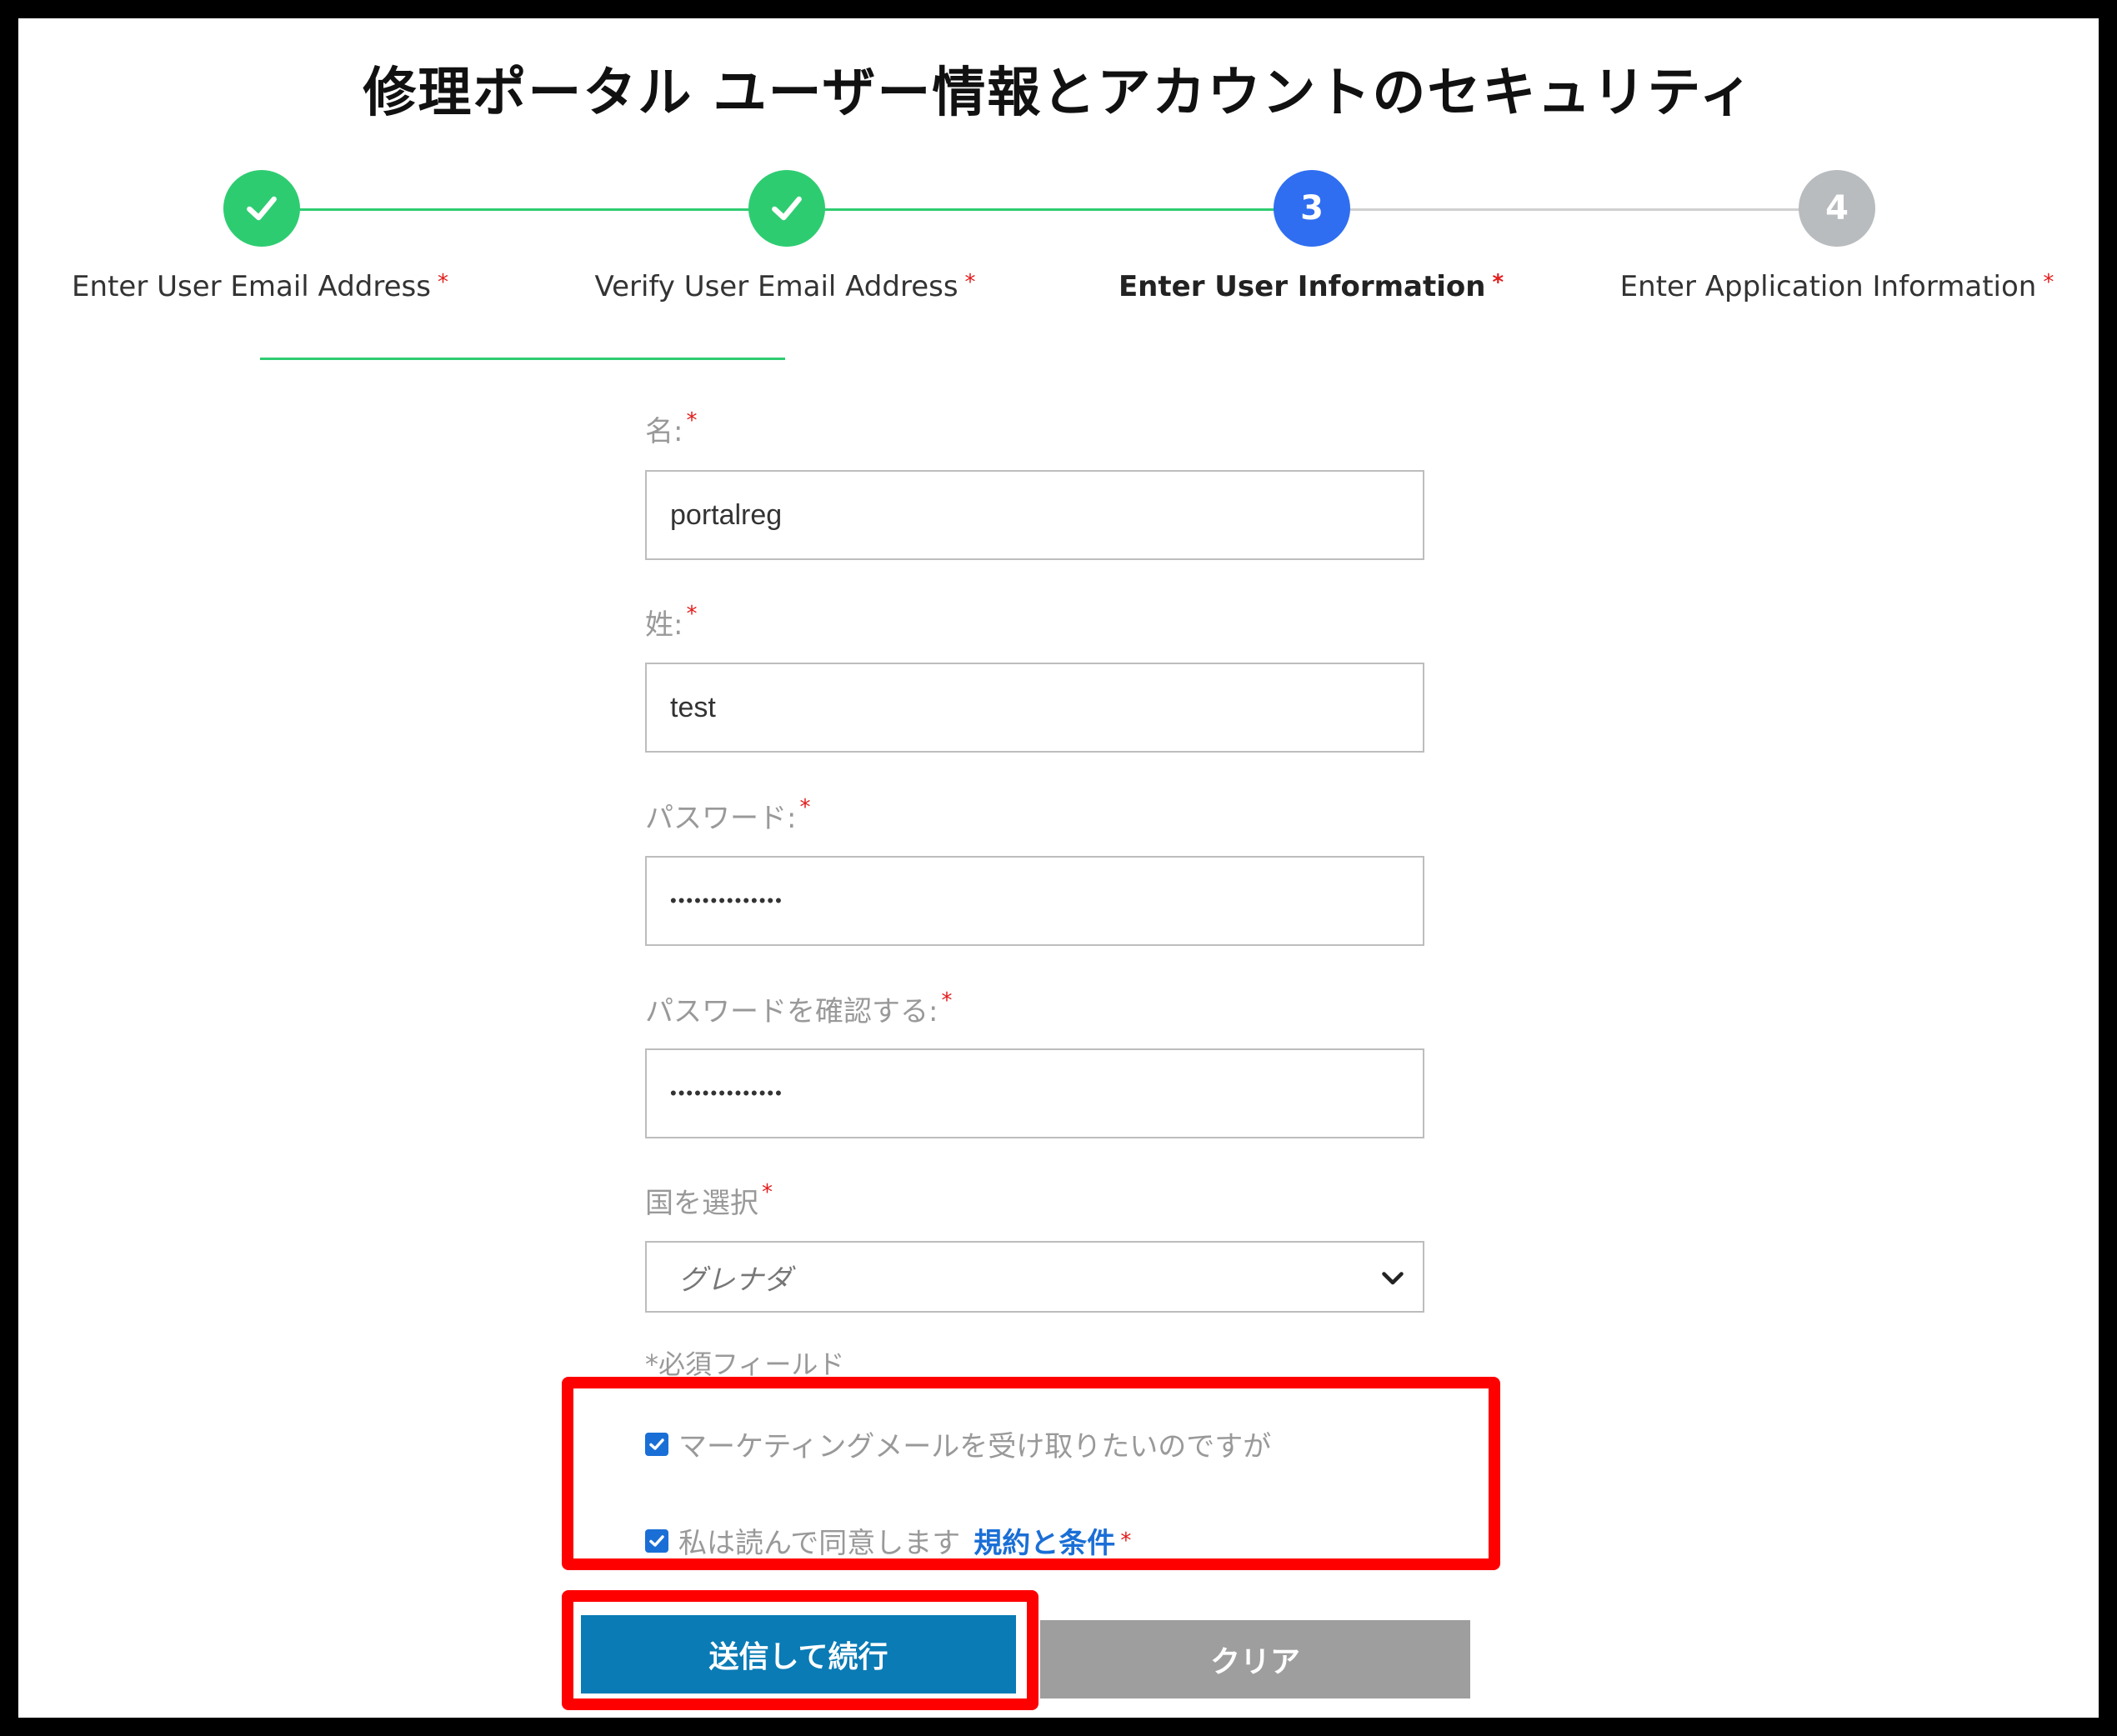 The width and height of the screenshot is (2117, 1736). I want to click on submit-highlight-box, so click(800, 1650).